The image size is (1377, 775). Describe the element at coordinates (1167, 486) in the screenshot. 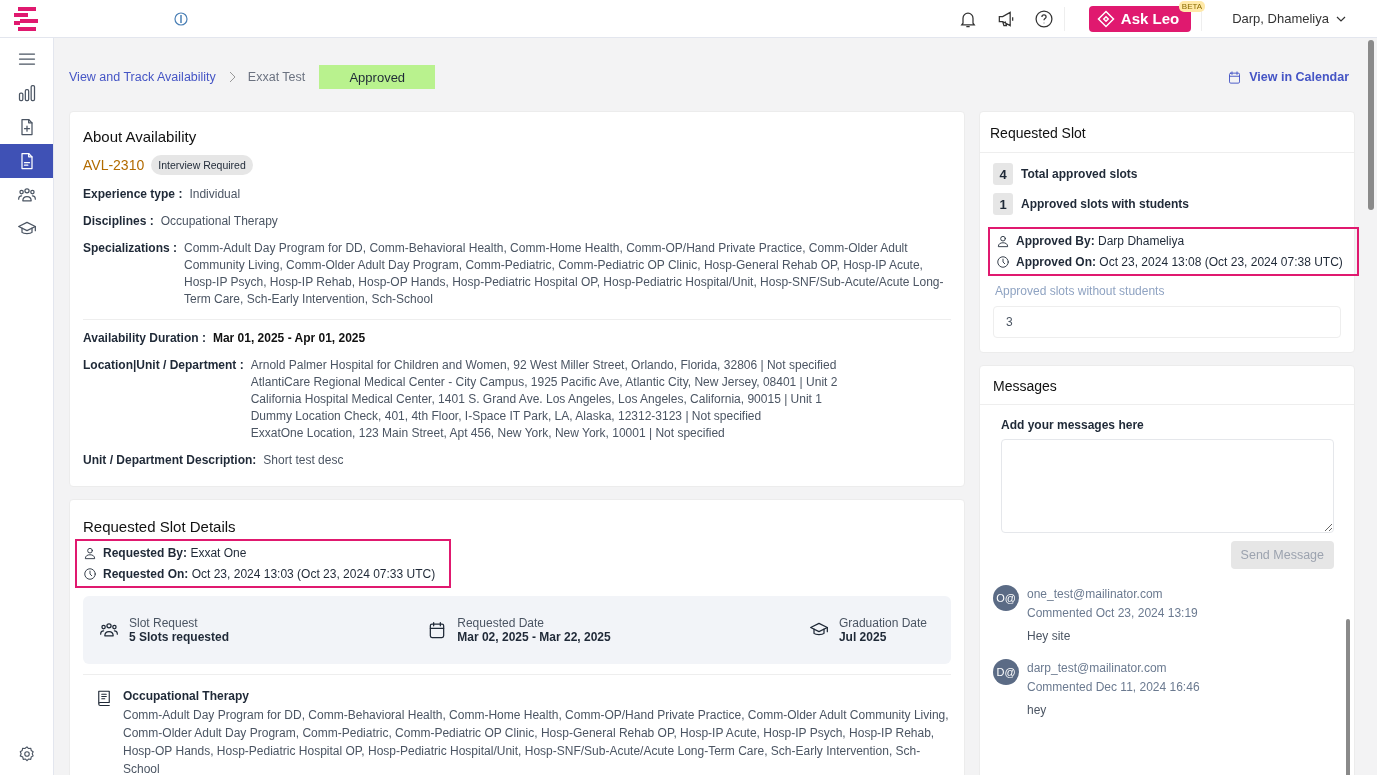

I see `message-field` at that location.